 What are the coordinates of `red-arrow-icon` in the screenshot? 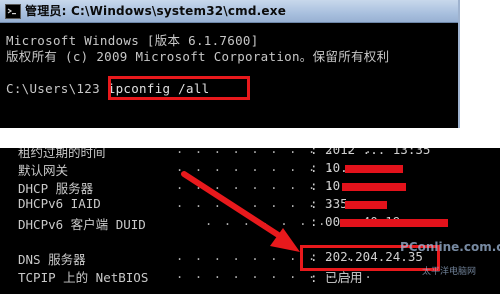 It's located at (240, 211).